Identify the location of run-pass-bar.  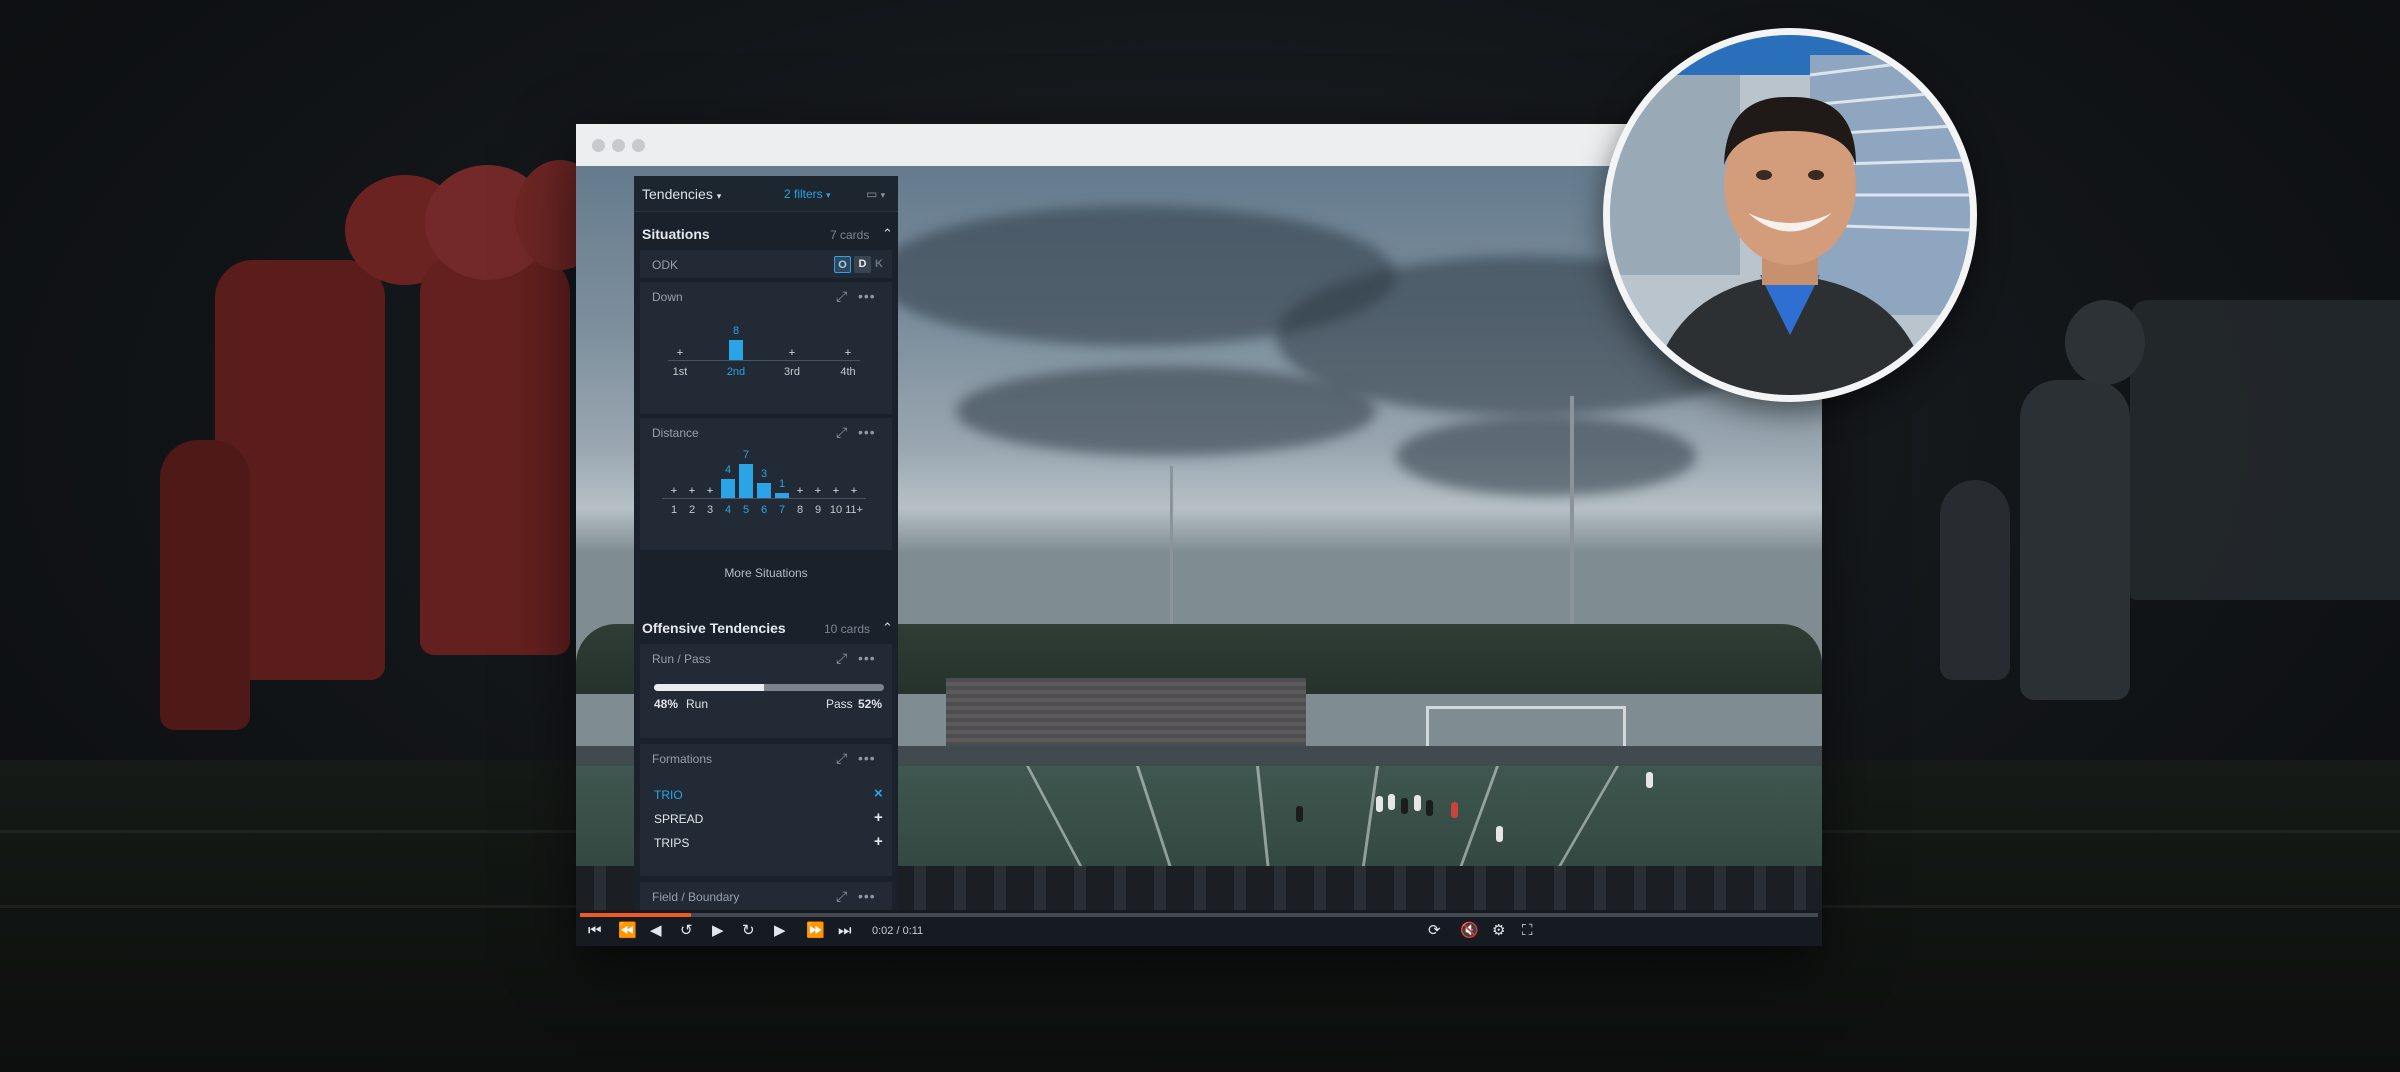
(769, 687).